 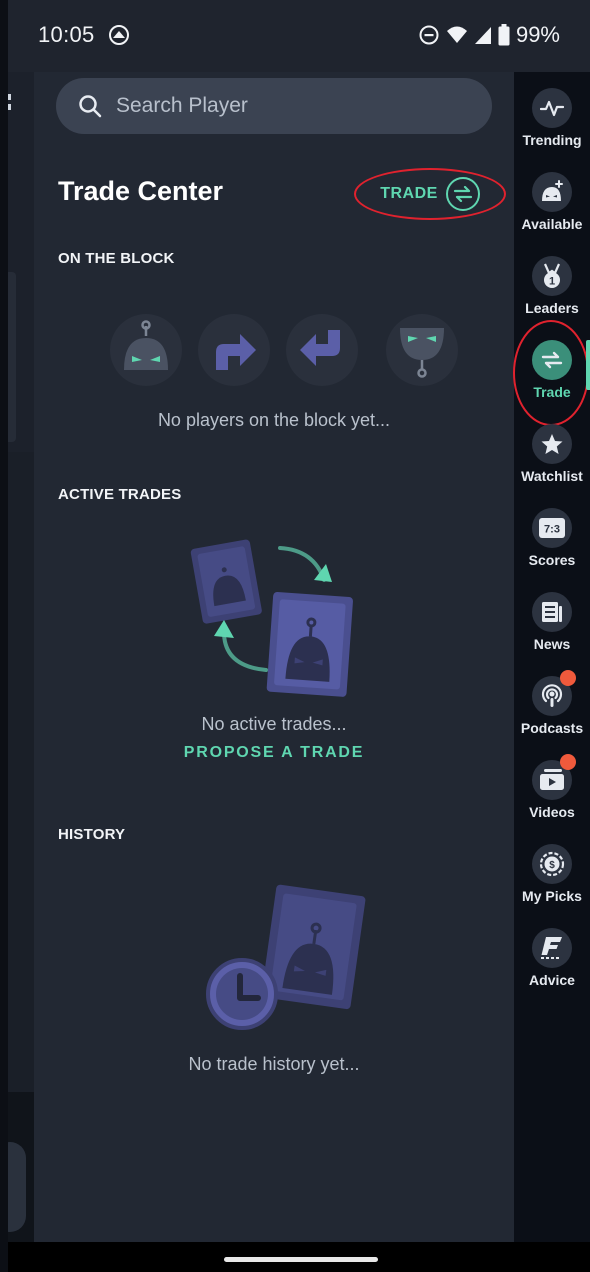 I want to click on rail-item-available: Available, so click(x=552, y=208).